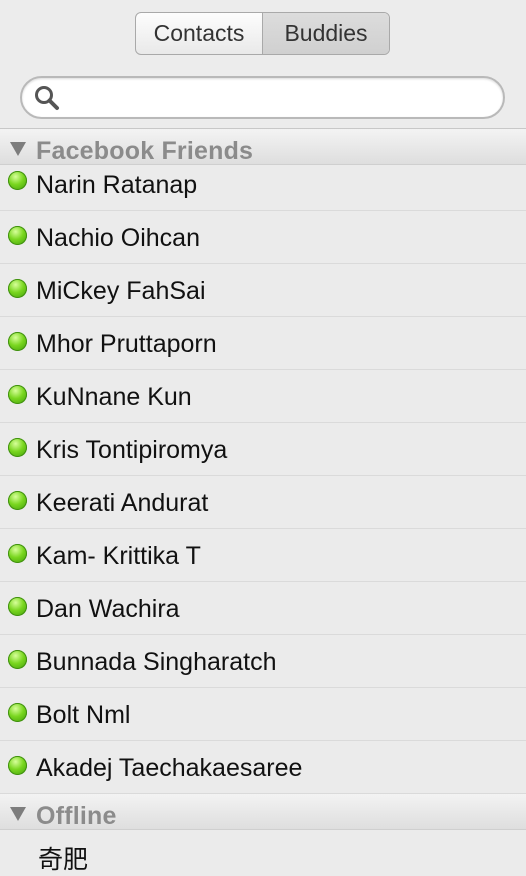 This screenshot has width=526, height=876. What do you see at coordinates (117, 185) in the screenshot?
I see `buddy-name: Narin Ratanap` at bounding box center [117, 185].